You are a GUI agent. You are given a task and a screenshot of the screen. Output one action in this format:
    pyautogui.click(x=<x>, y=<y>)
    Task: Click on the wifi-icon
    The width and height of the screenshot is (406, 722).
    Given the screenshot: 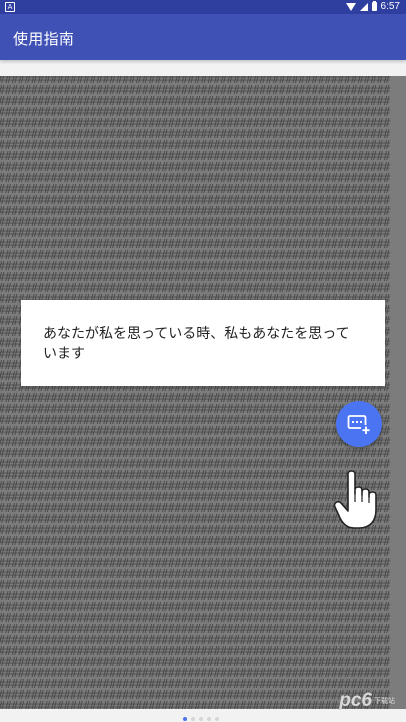 What is the action you would take?
    pyautogui.click(x=350, y=6)
    